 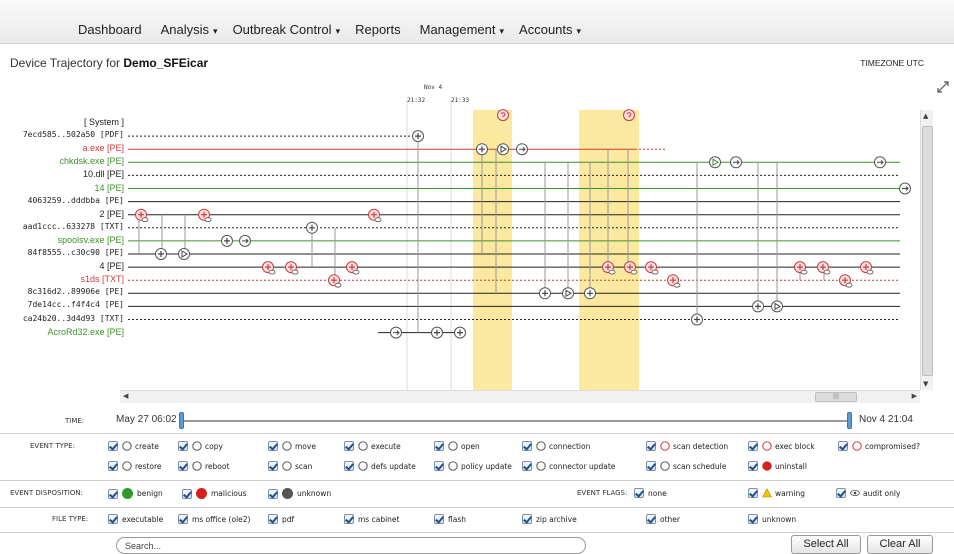 I want to click on move-checkbox, so click(x=273, y=446).